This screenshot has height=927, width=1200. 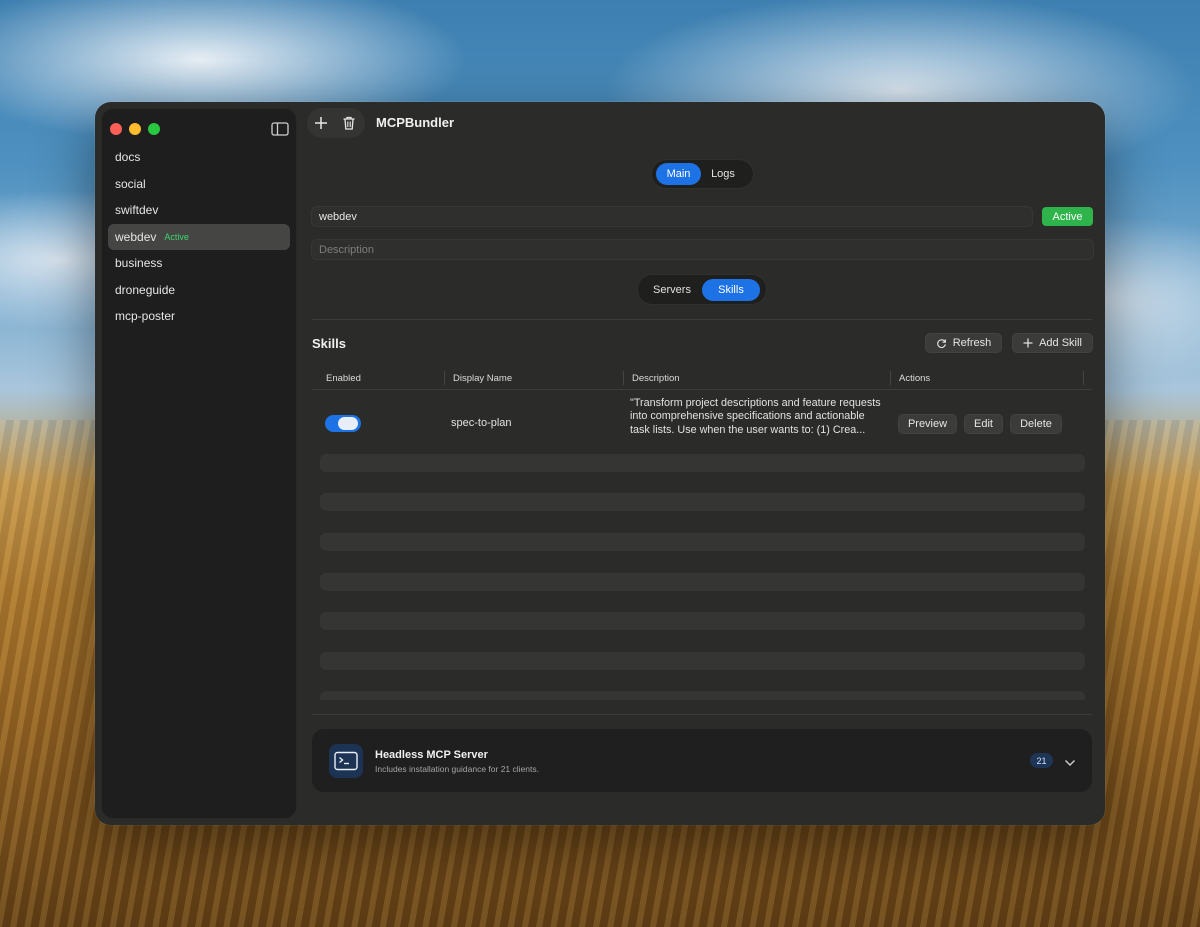 I want to click on delete-project-button, so click(x=349, y=123).